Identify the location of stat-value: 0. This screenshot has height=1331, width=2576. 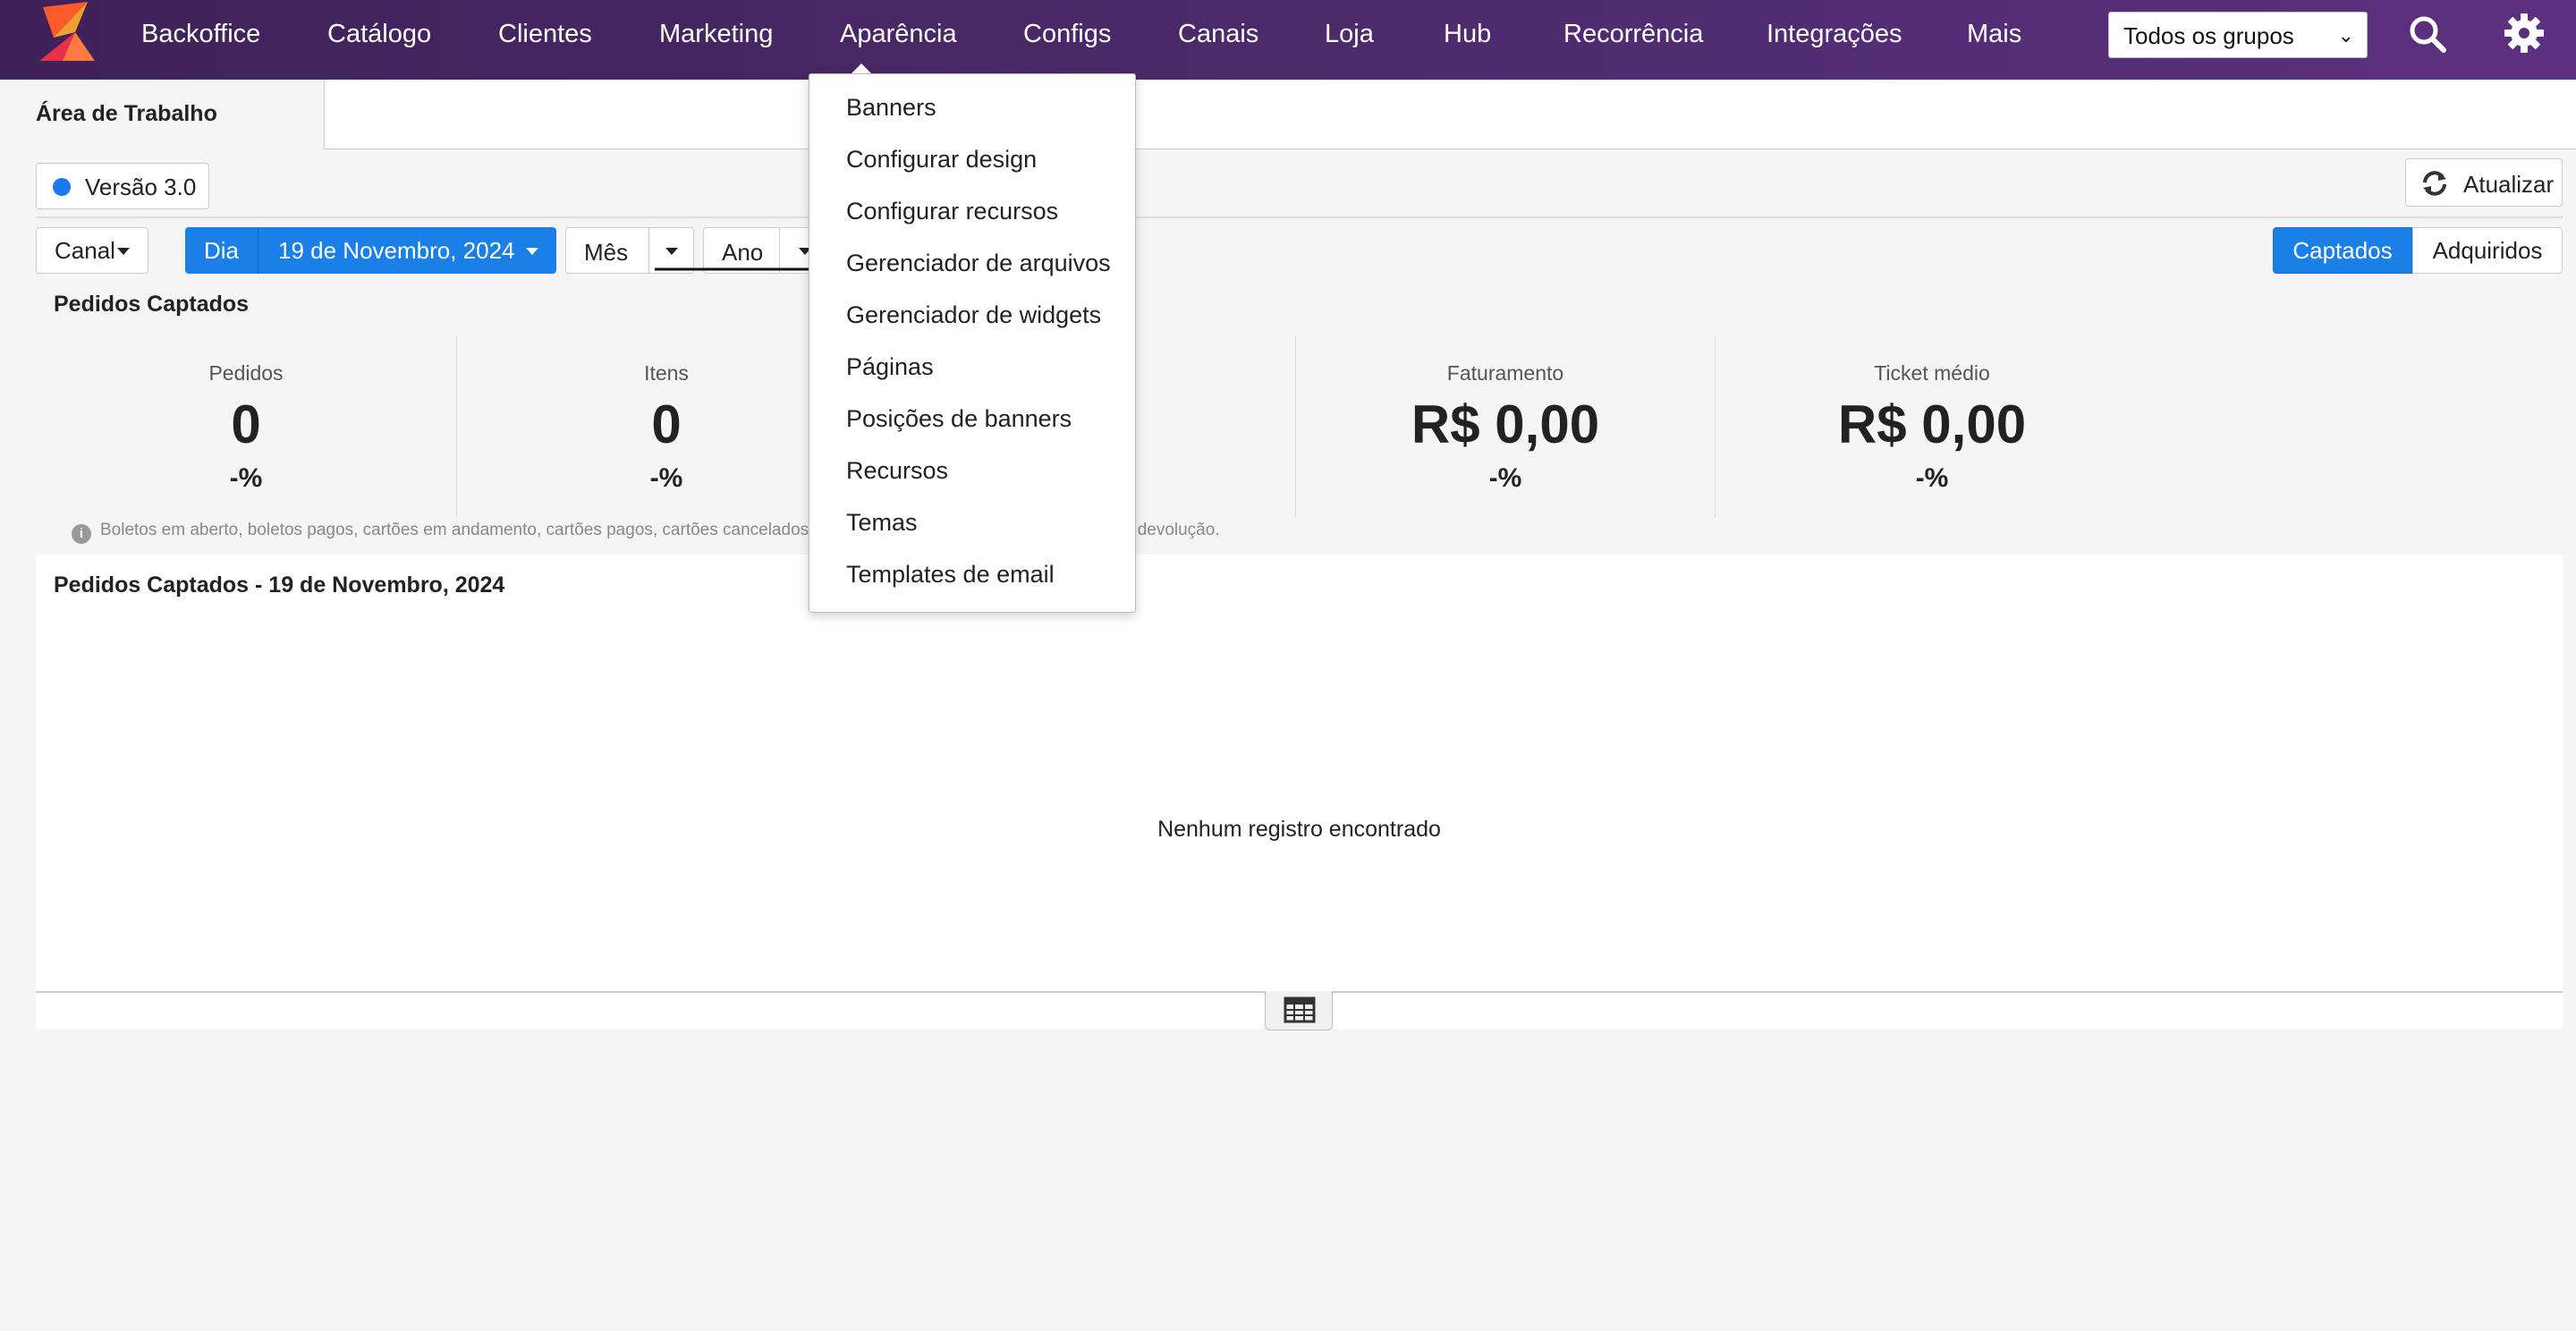
(246, 424).